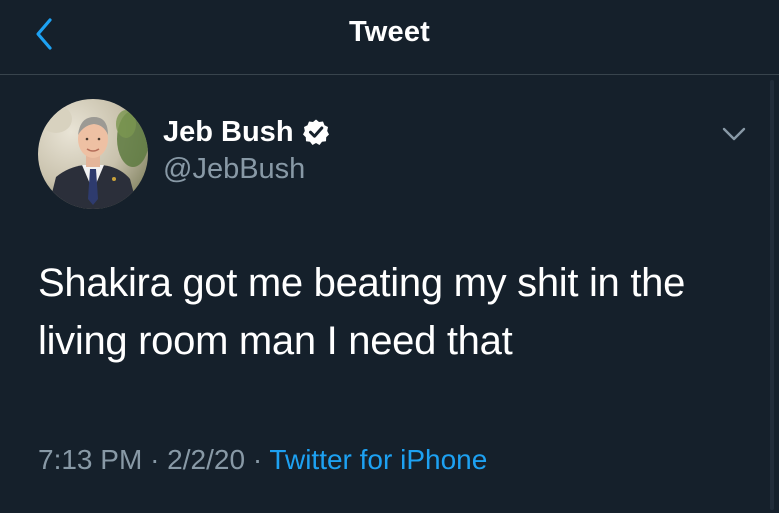  I want to click on avatar, so click(93, 154).